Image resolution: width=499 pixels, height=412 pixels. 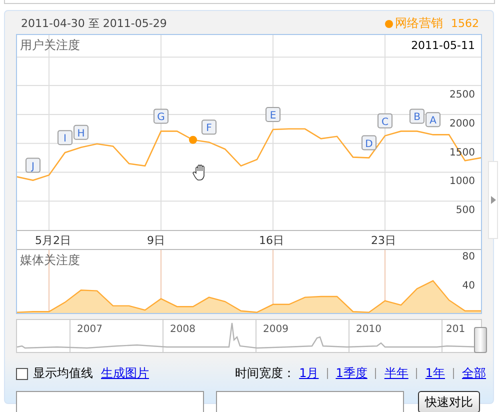 I want to click on annotation: C, so click(x=385, y=122).